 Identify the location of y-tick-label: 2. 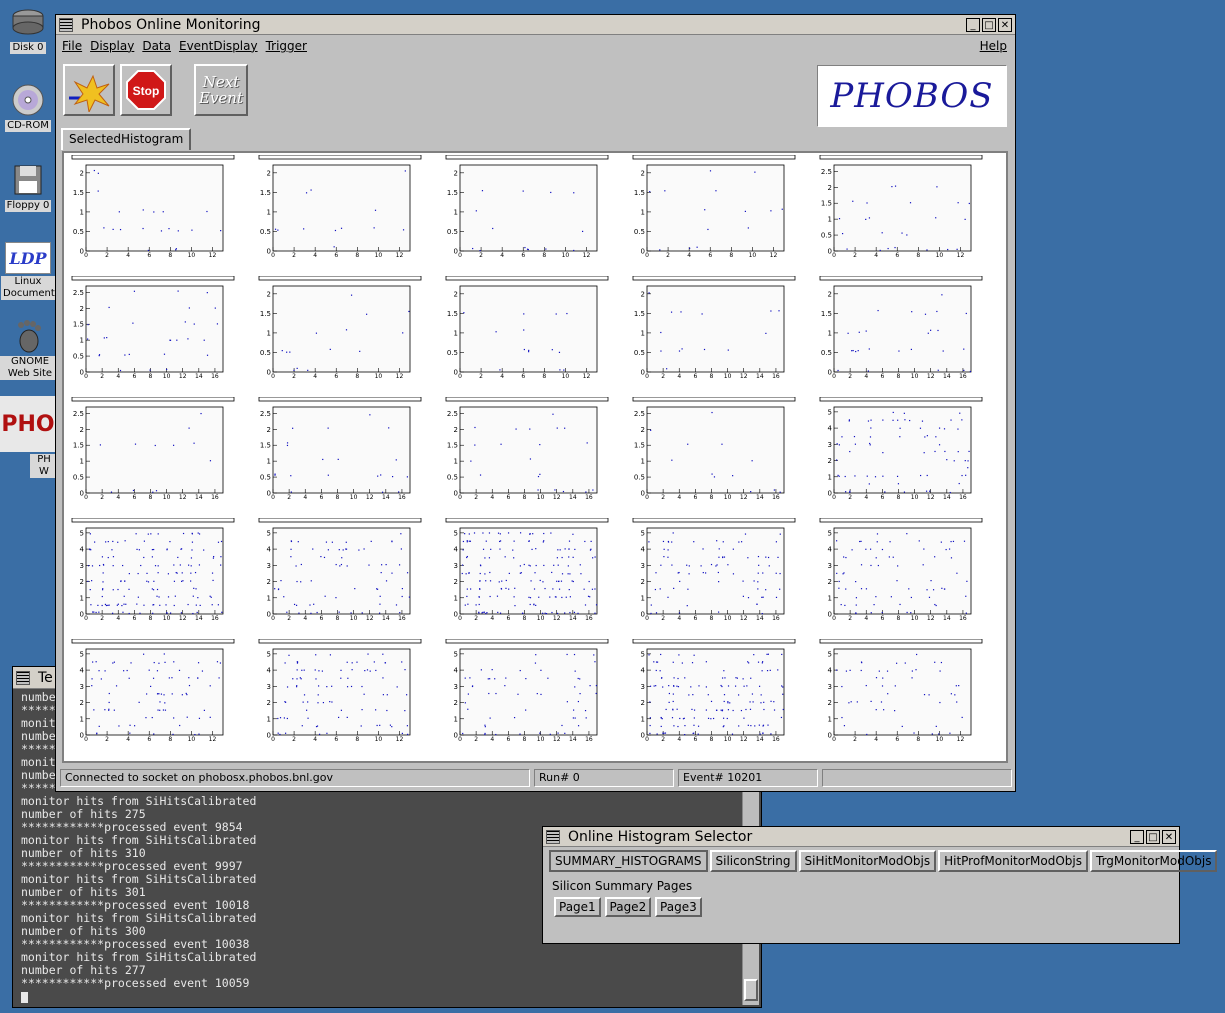
(269, 294).